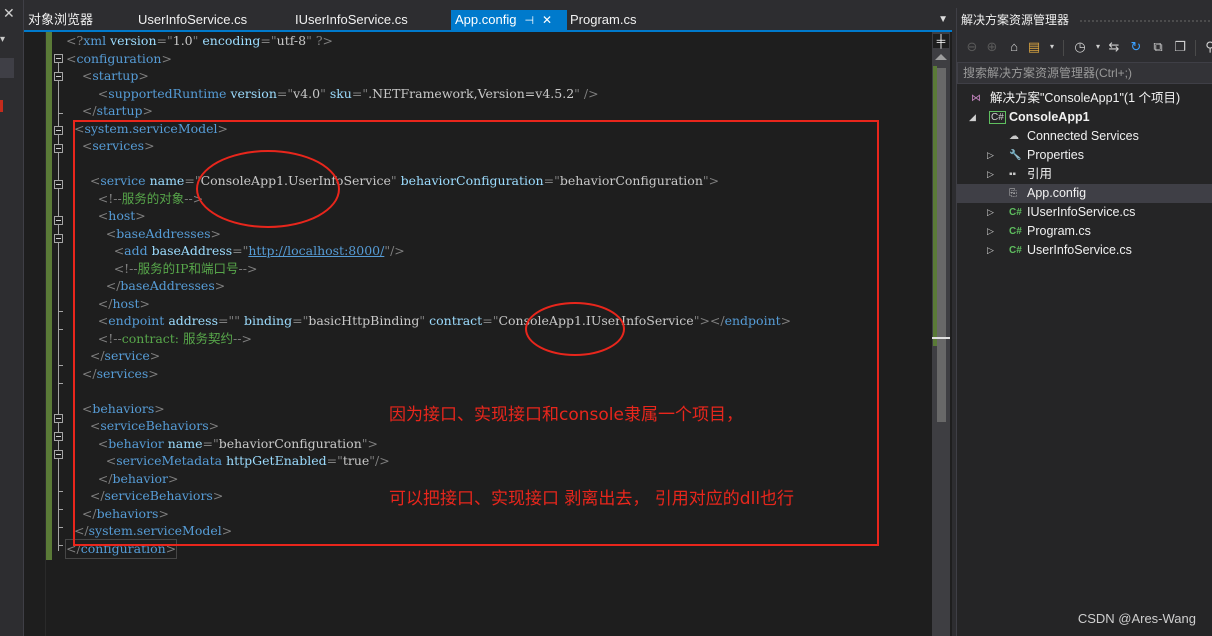 Image resolution: width=1212 pixels, height=636 pixels. Describe the element at coordinates (935, 206) in the screenshot. I see `scrollbar-change-marker` at that location.